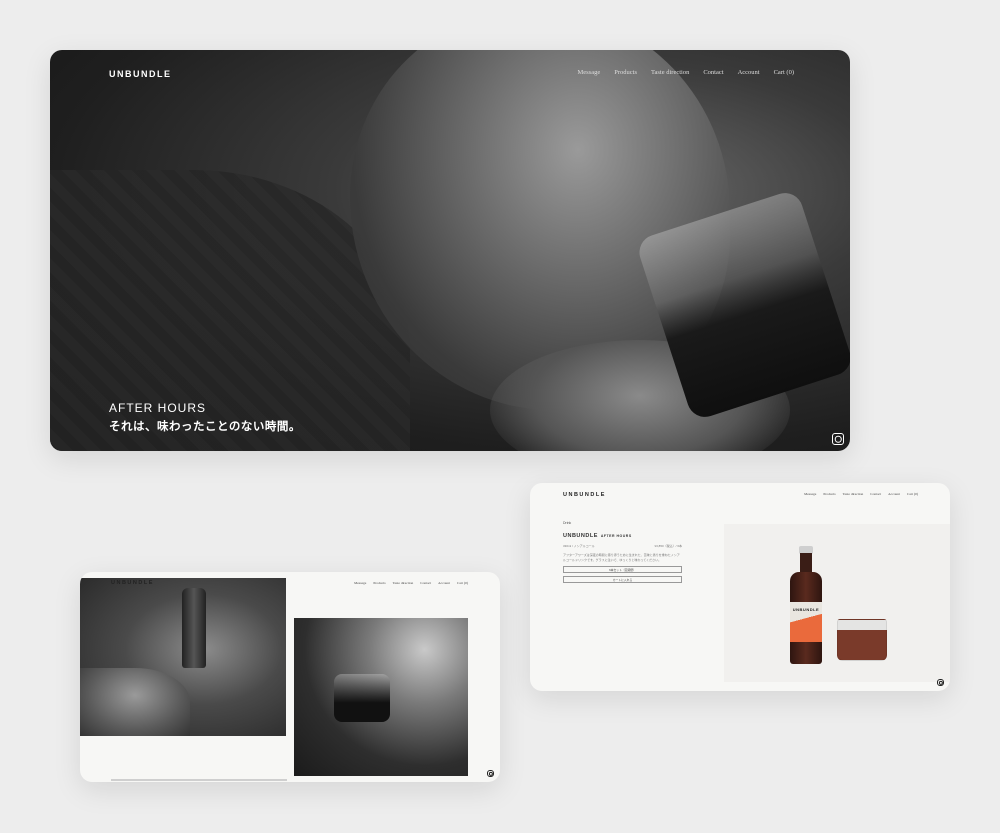  Describe the element at coordinates (194, 628) in the screenshot. I see `bottle-image` at that location.